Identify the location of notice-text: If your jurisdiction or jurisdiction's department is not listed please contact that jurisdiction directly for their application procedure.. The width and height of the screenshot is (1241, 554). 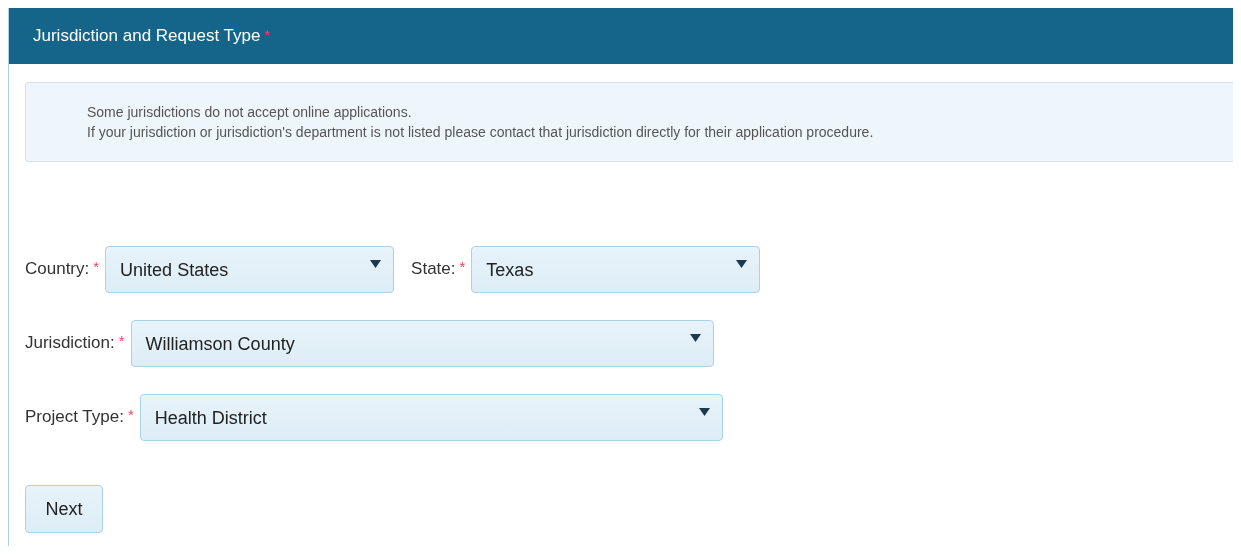
(481, 132).